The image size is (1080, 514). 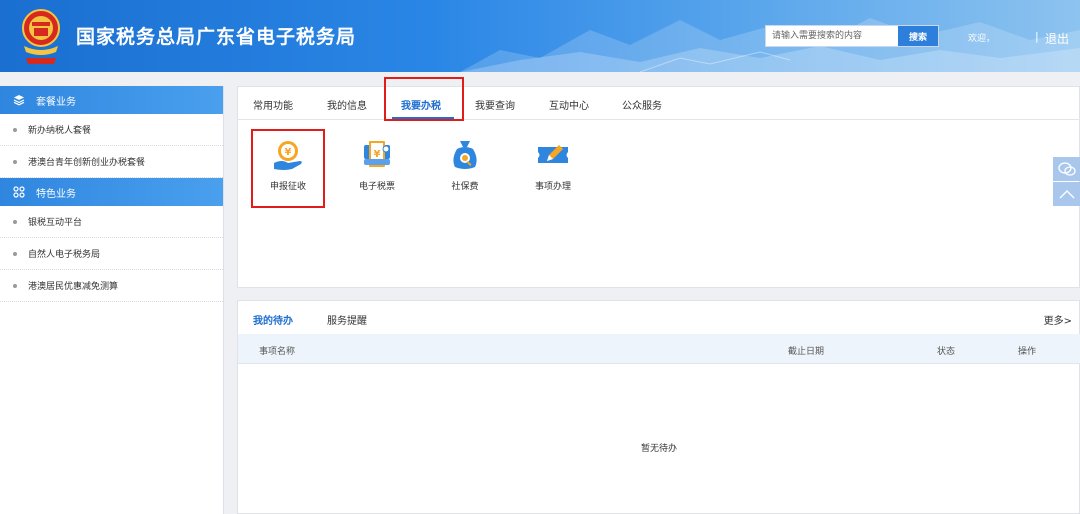 I want to click on chat-float-button, so click(x=1066, y=169).